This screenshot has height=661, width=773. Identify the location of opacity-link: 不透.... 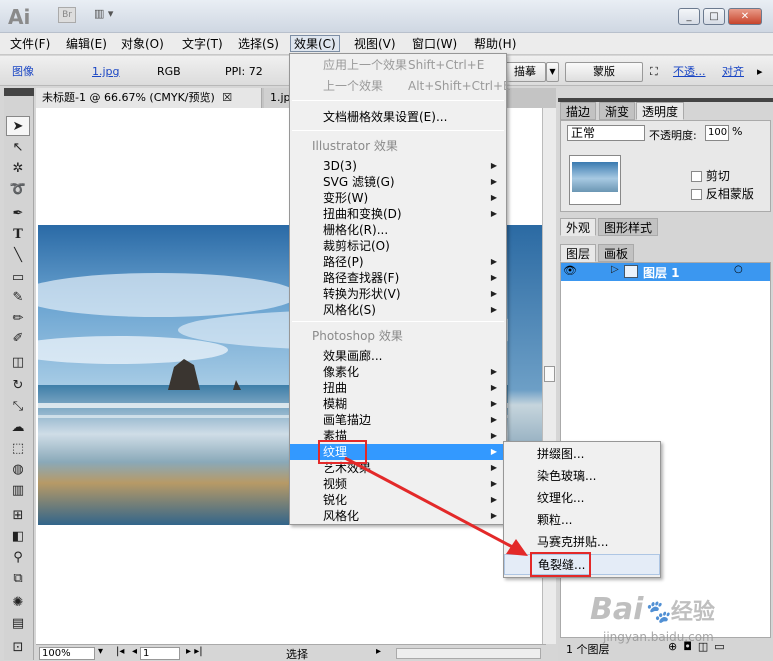
(689, 72).